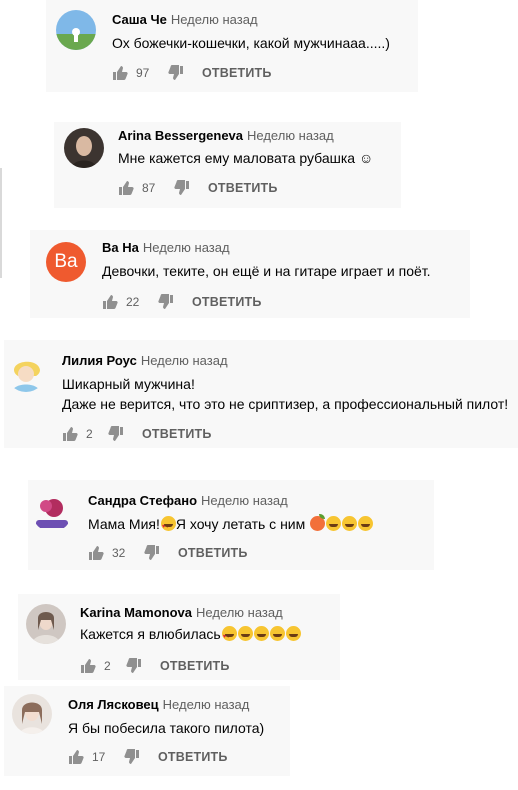 Image resolution: width=518 pixels, height=790 pixels. Describe the element at coordinates (180, 135) in the screenshot. I see `comment-author: Arina Bessergeneva` at that location.